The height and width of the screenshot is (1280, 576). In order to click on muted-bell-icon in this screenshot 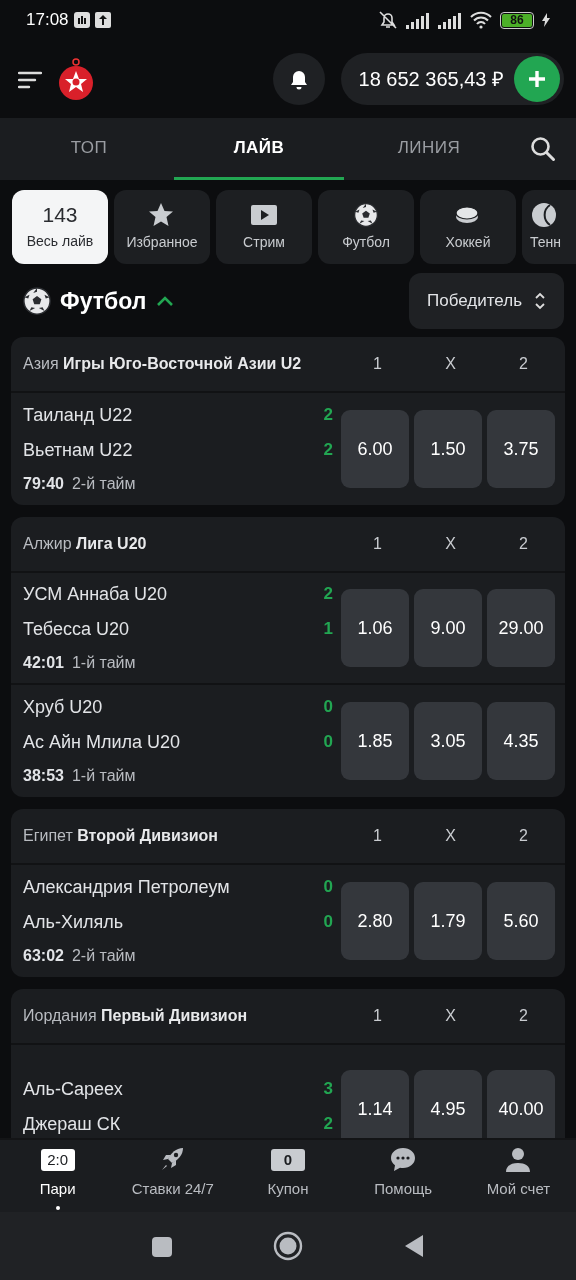, I will do `click(388, 20)`.